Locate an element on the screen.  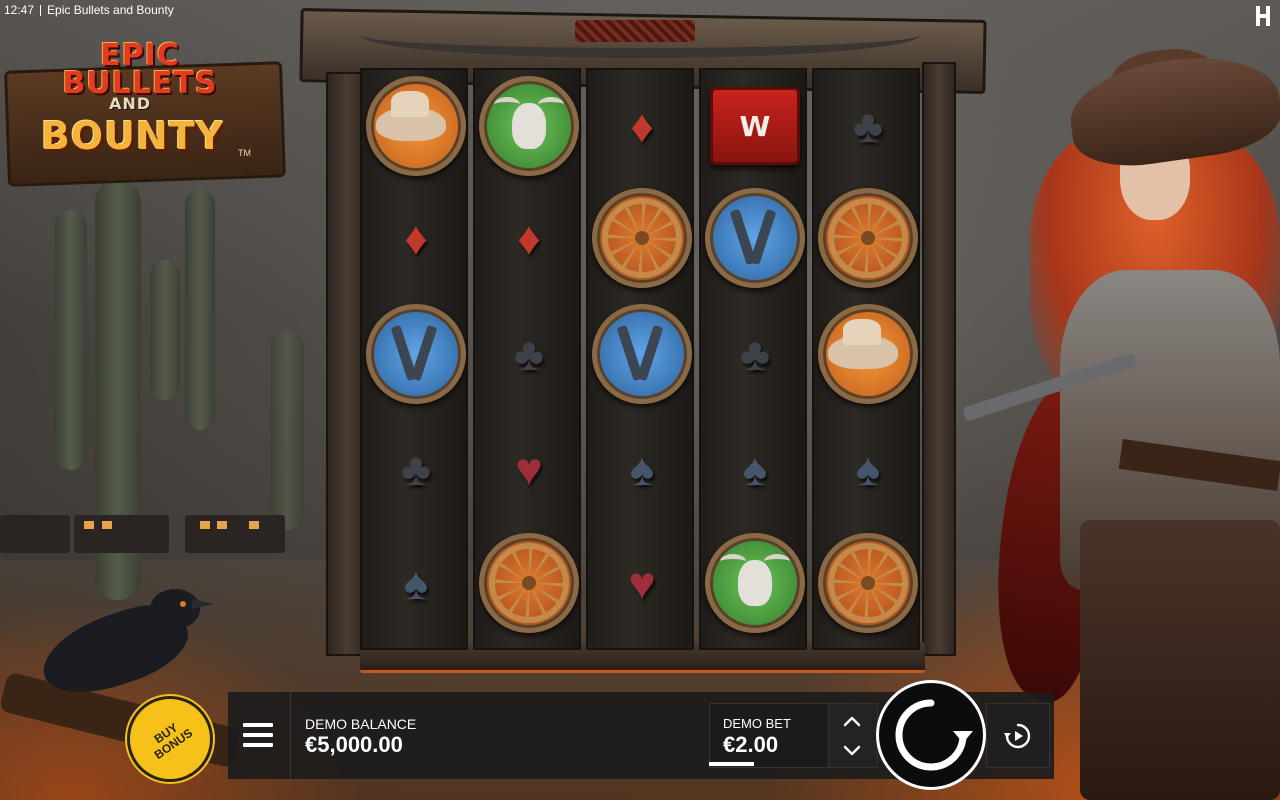
cactus-arm-right is located at coordinates (165, 330).